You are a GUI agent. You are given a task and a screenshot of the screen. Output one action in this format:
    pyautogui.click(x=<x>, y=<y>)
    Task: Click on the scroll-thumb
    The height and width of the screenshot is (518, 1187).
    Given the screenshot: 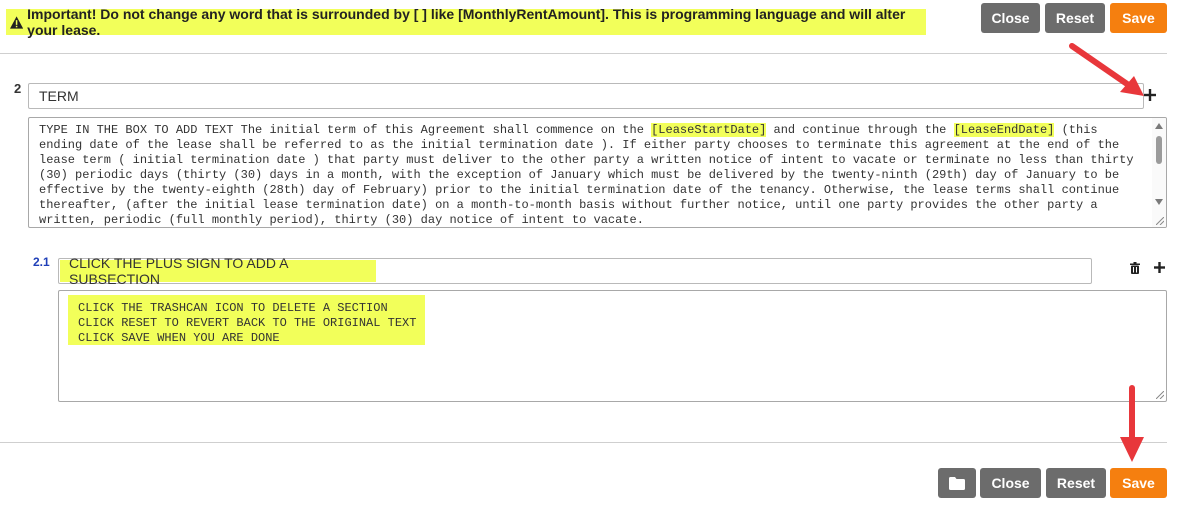 What is the action you would take?
    pyautogui.click(x=1159, y=150)
    